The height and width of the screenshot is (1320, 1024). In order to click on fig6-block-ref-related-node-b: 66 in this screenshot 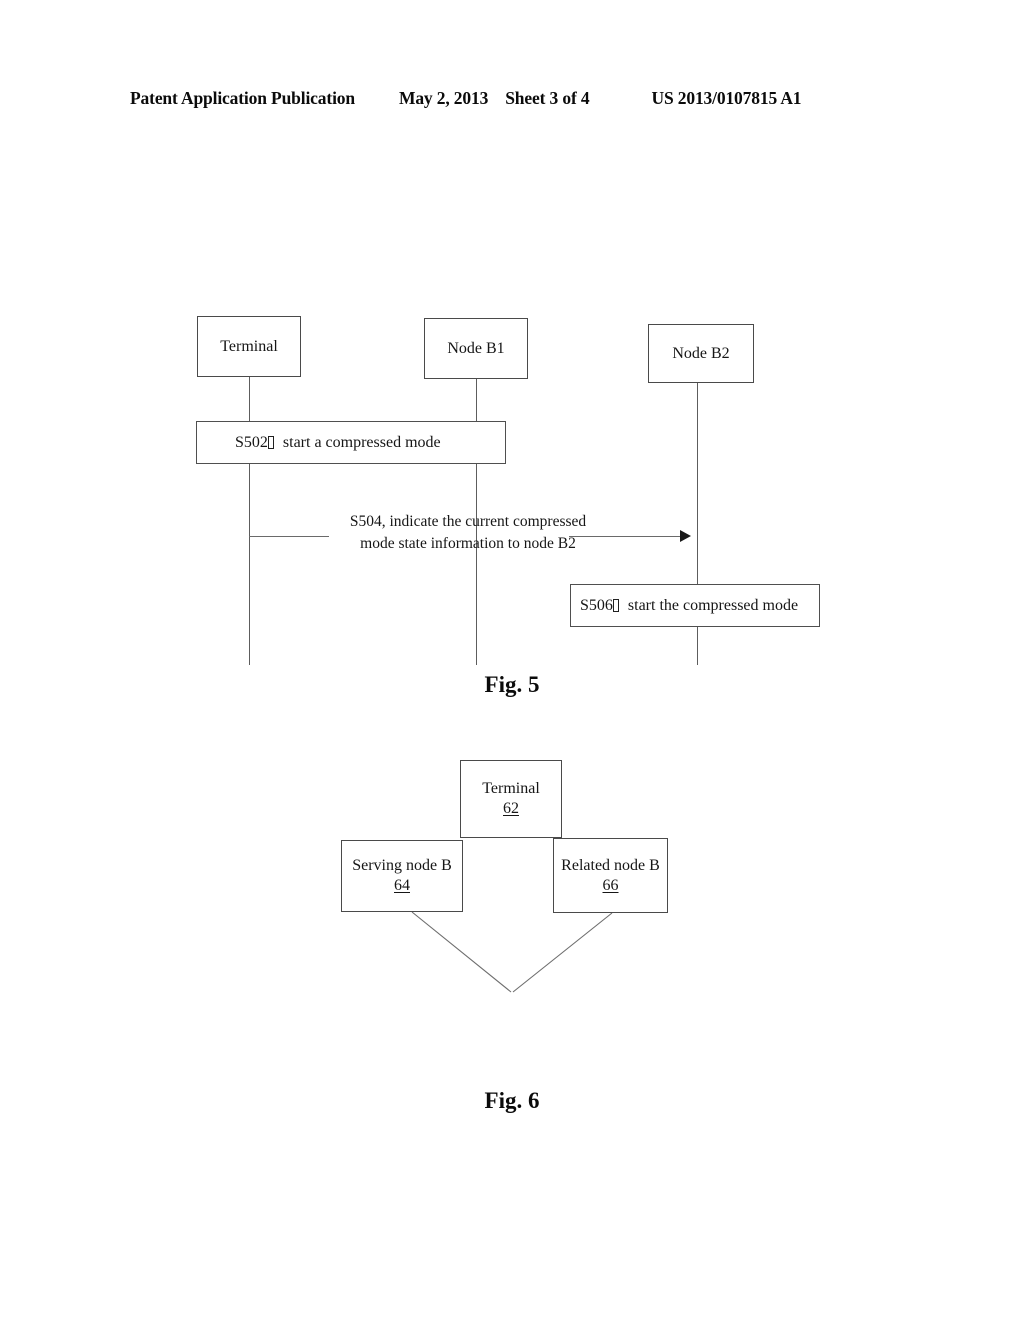, I will do `click(610, 885)`.